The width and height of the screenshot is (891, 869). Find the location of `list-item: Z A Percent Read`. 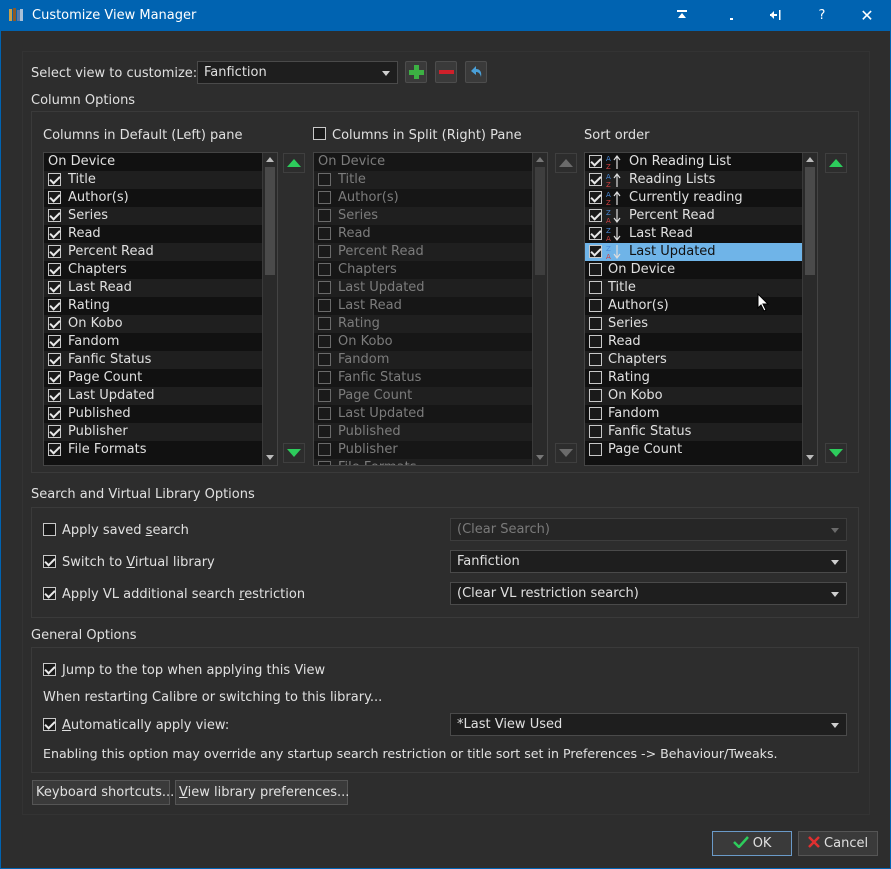

list-item: Z A Percent Read is located at coordinates (693, 216).